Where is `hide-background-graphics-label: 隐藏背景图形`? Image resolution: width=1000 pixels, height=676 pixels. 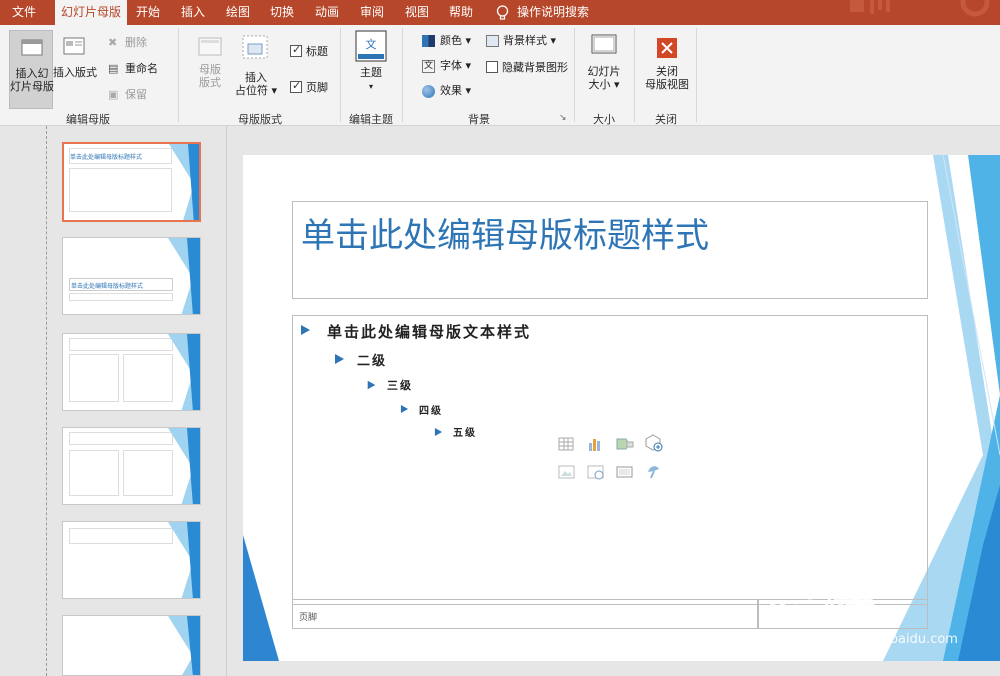
hide-background-graphics-label: 隐藏背景图形 is located at coordinates (535, 67).